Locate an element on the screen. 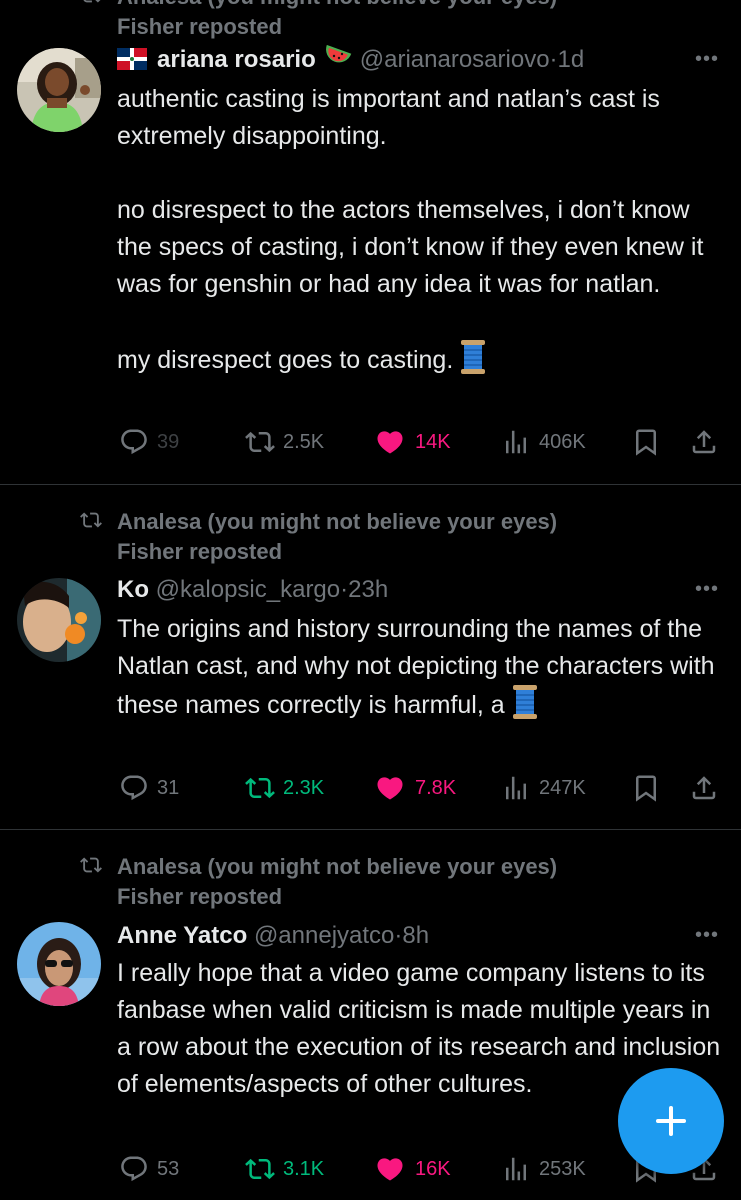 Image resolution: width=741 pixels, height=1200 pixels. plus-icon is located at coordinates (671, 1121).